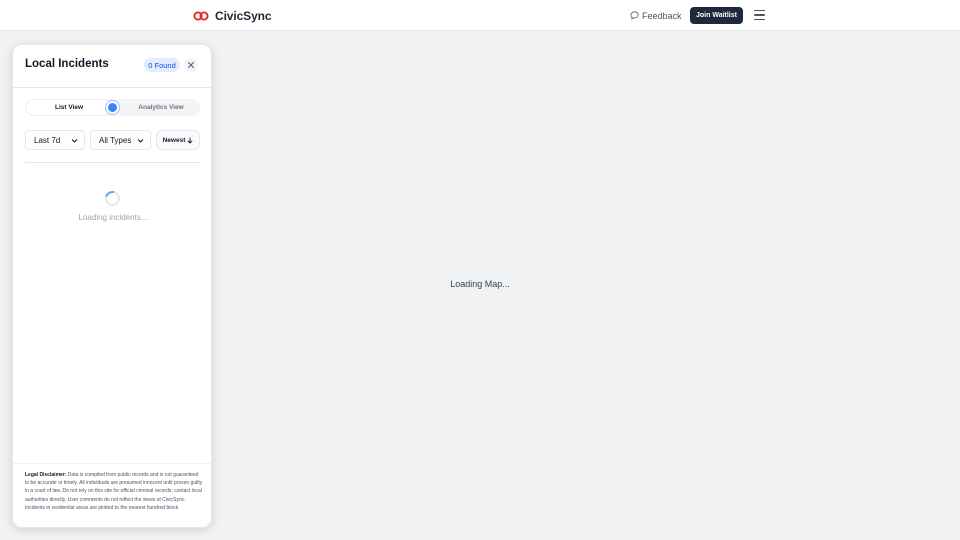 This screenshot has height=540, width=960. What do you see at coordinates (112, 162) in the screenshot?
I see `filters-divider` at bounding box center [112, 162].